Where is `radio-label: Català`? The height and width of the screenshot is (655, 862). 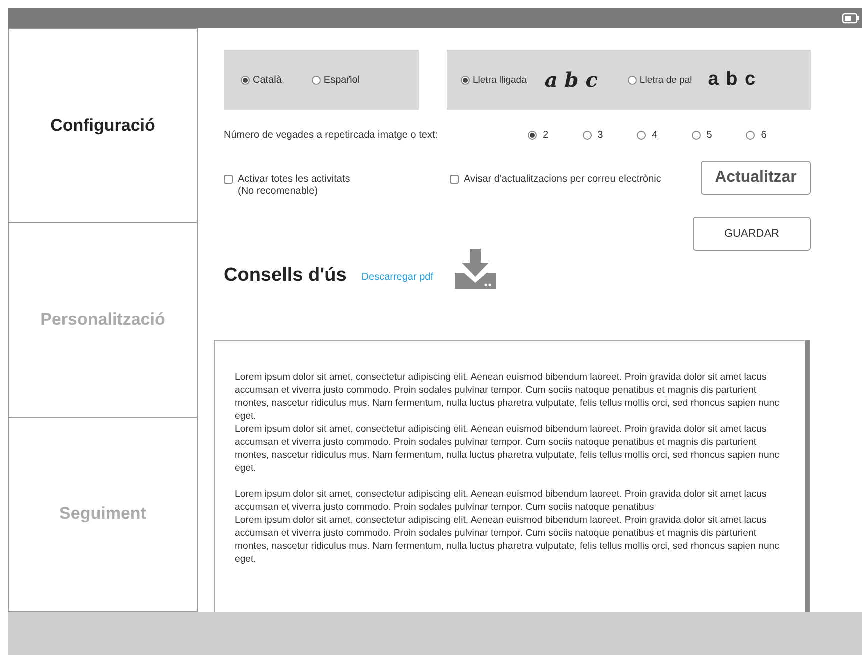 radio-label: Català is located at coordinates (267, 80).